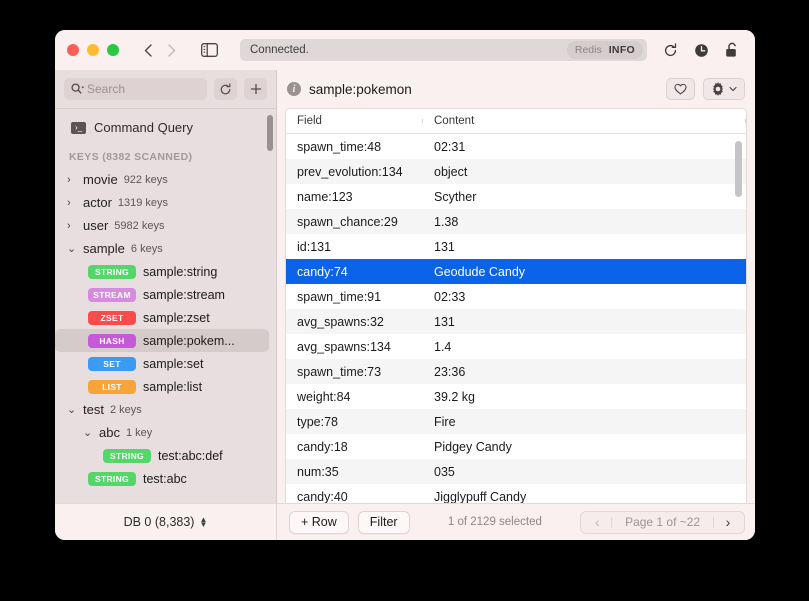 The height and width of the screenshot is (601, 809). I want to click on tree-group-movie: › movie 922 keys, so click(165, 179).